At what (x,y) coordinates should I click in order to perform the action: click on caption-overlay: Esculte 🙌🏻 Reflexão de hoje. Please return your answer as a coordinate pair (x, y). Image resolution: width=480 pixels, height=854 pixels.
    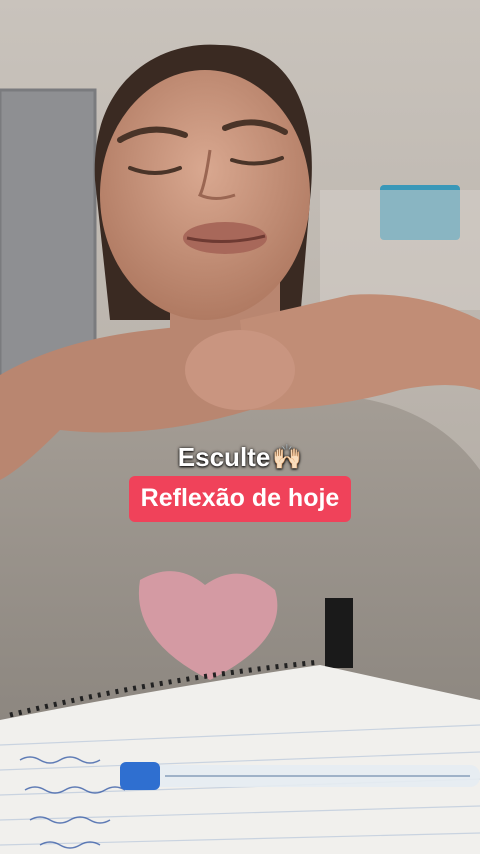
    Looking at the image, I should click on (240, 481).